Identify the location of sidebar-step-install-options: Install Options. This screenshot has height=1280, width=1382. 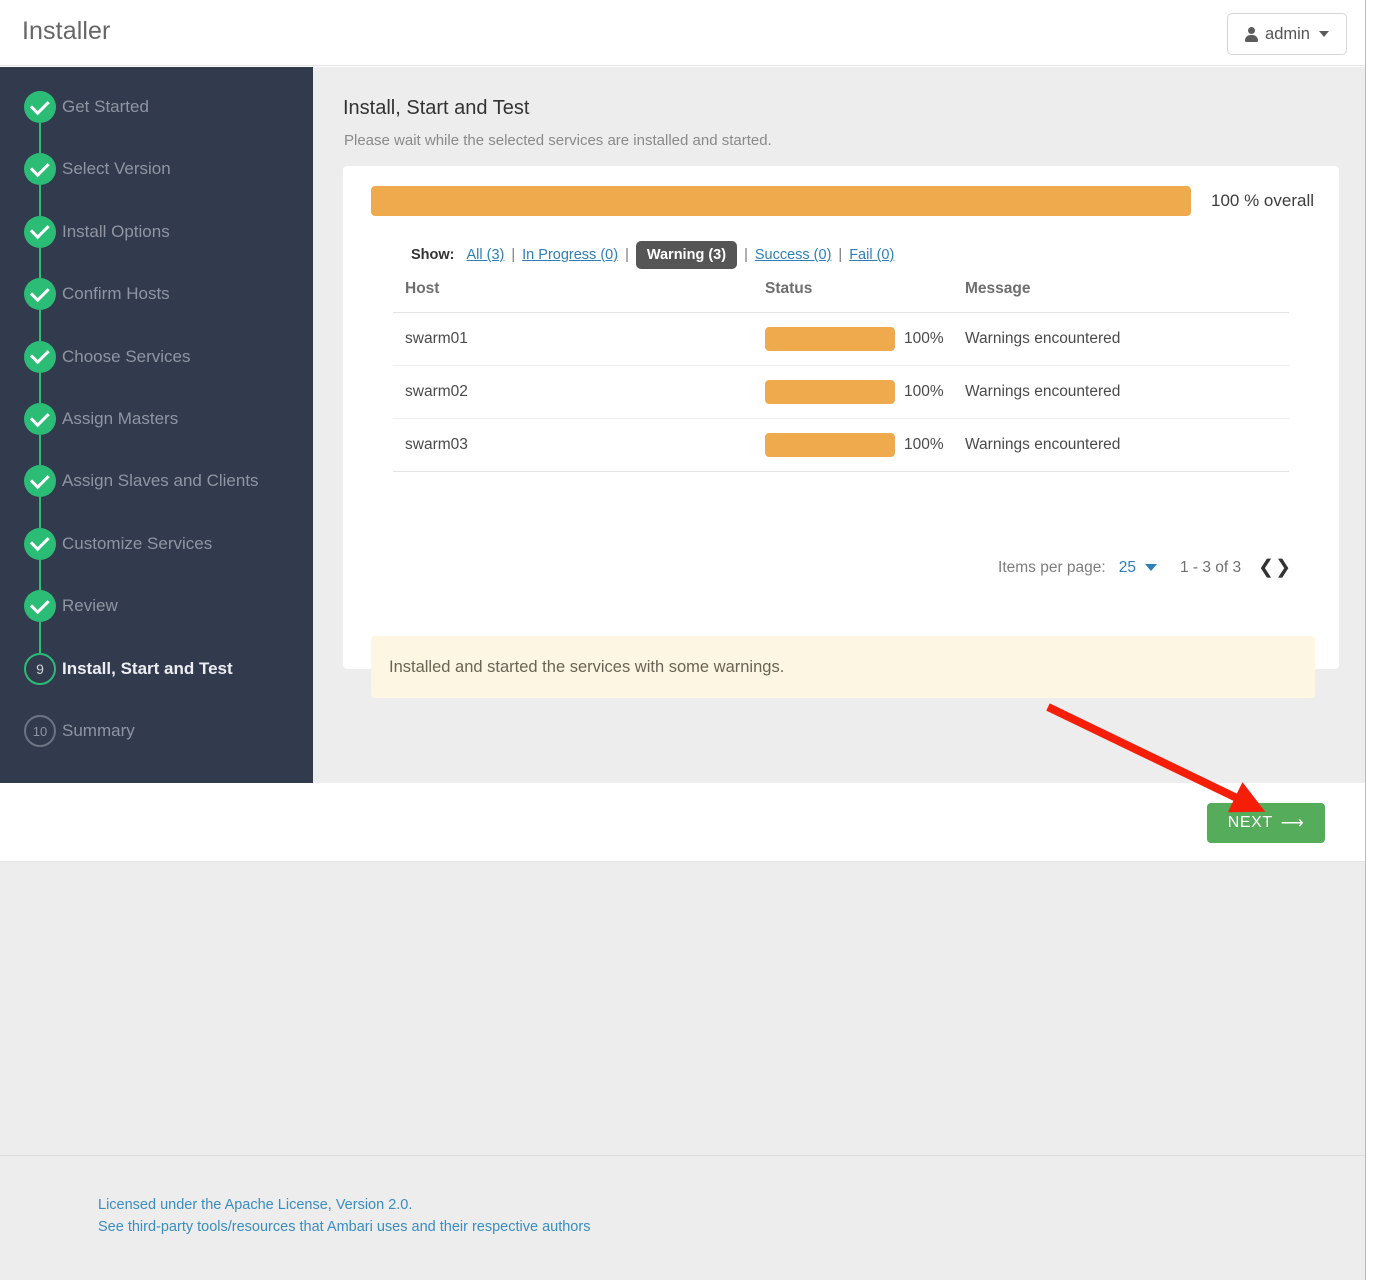
(156, 232).